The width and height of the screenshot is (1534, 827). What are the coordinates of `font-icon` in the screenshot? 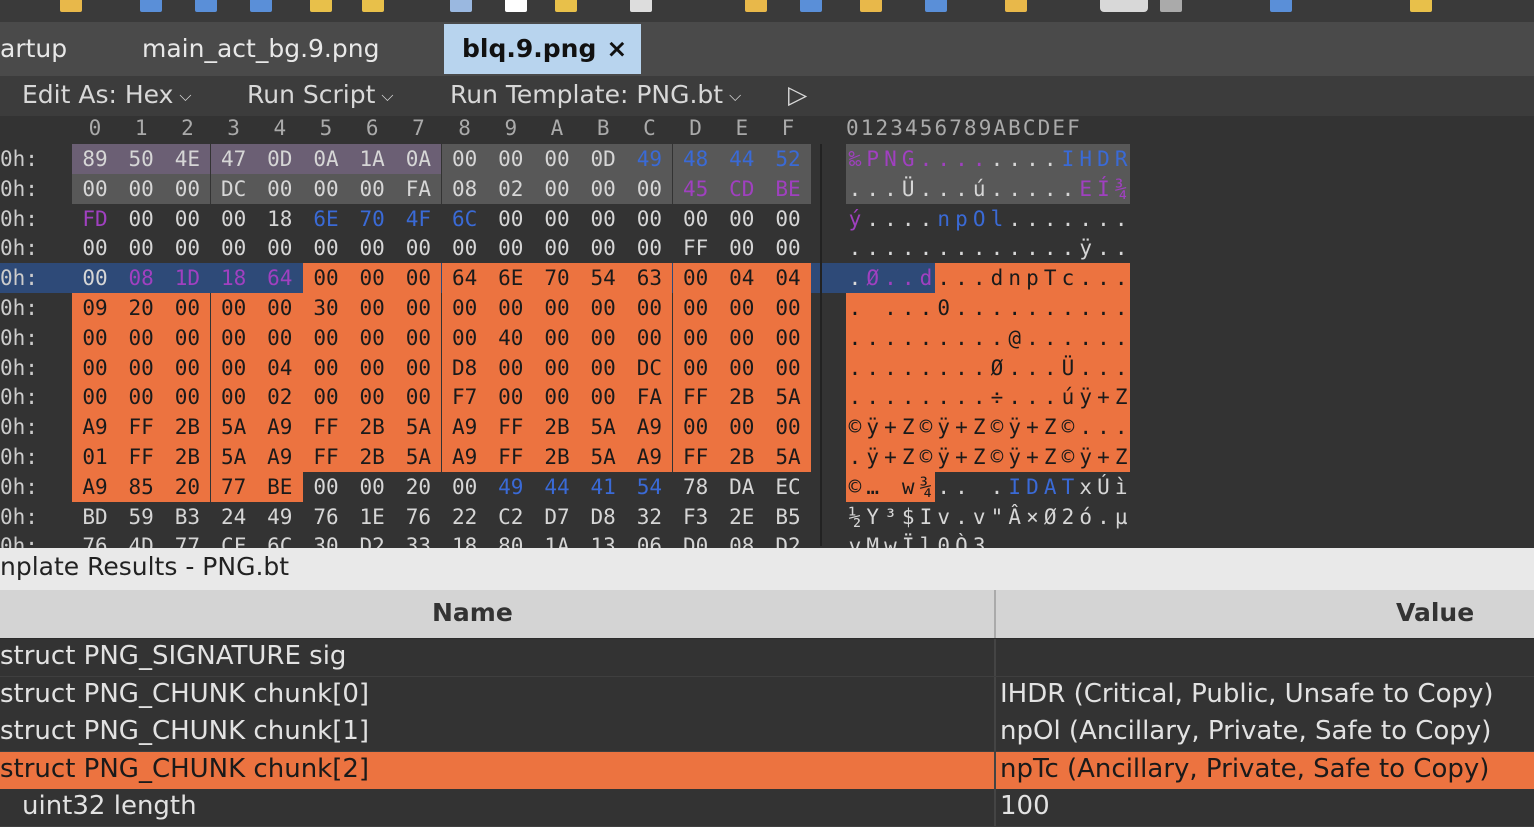 It's located at (811, 6).